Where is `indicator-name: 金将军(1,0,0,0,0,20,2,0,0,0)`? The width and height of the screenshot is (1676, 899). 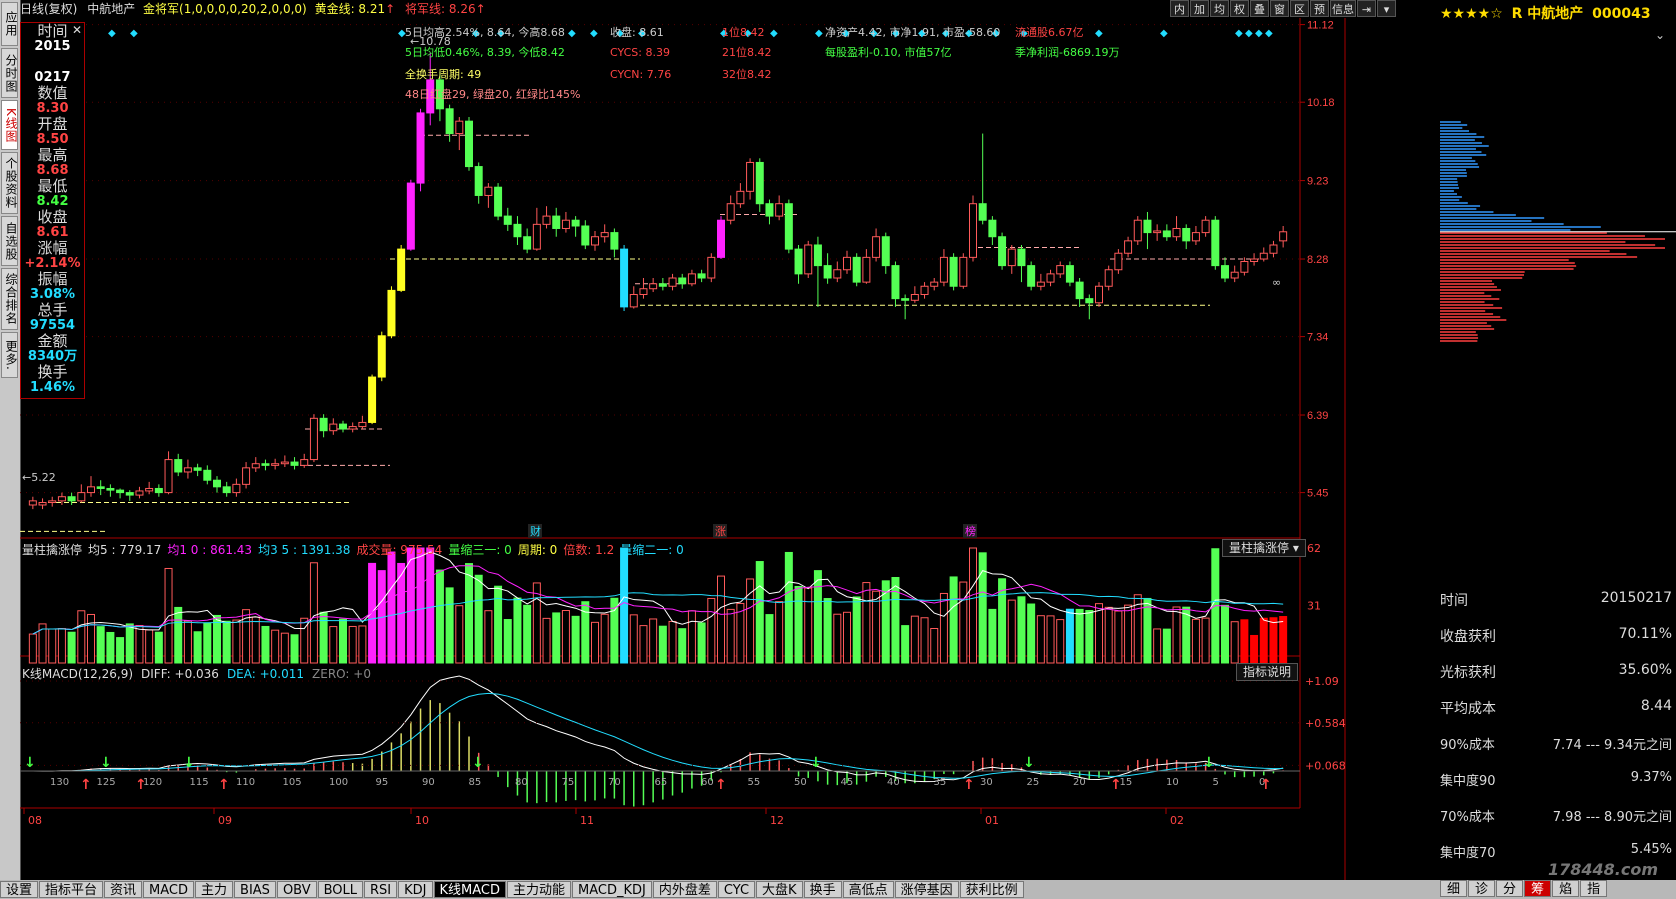 indicator-name: 金将军(1,0,0,0,0,20,2,0,0,0) is located at coordinates (225, 9).